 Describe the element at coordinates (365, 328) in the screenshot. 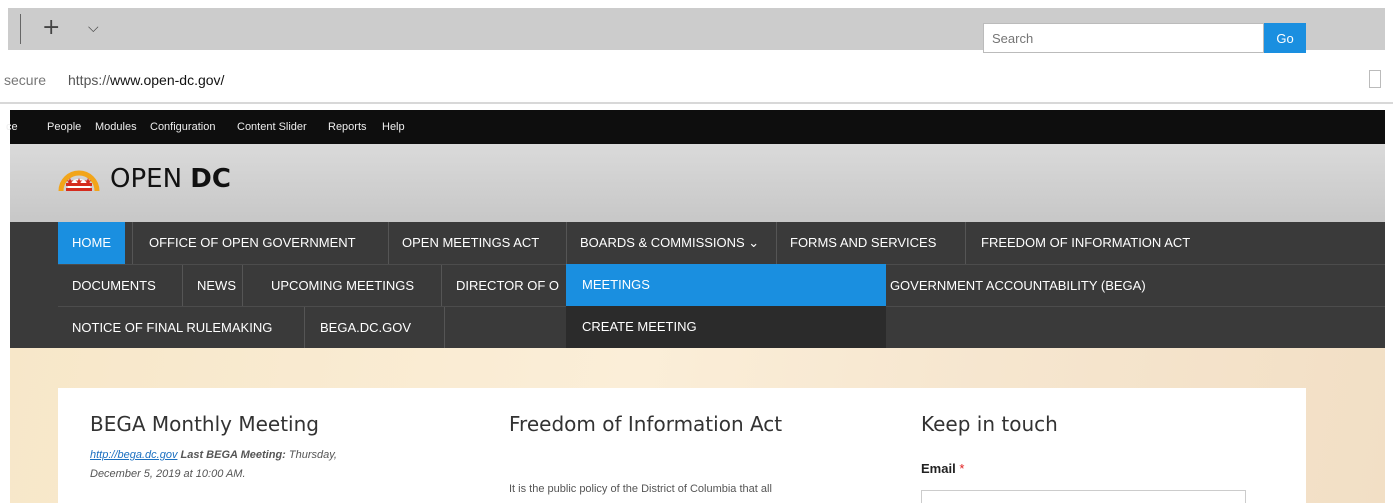

I see `nav-bega-dc-gov: BEGA.DC.GOV` at that location.